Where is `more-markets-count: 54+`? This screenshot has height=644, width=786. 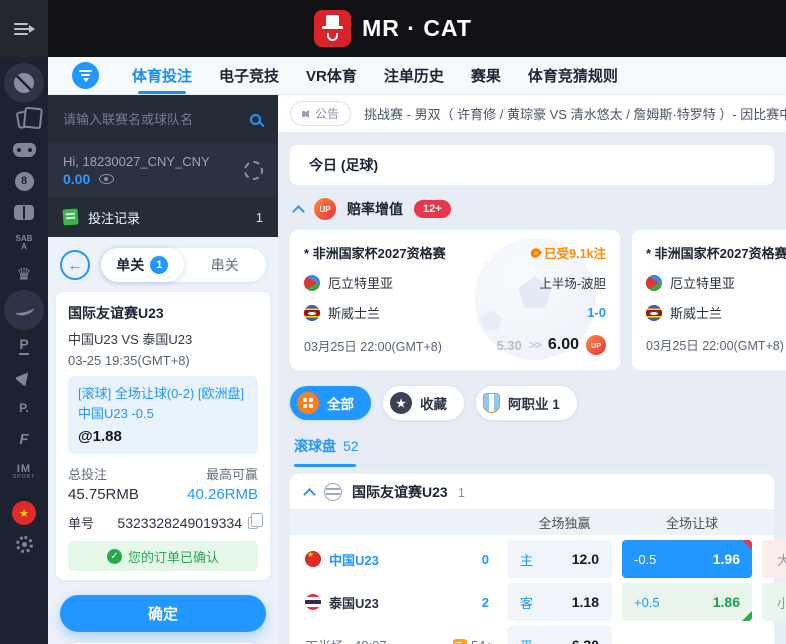 more-markets-count: 54+ is located at coordinates (482, 641).